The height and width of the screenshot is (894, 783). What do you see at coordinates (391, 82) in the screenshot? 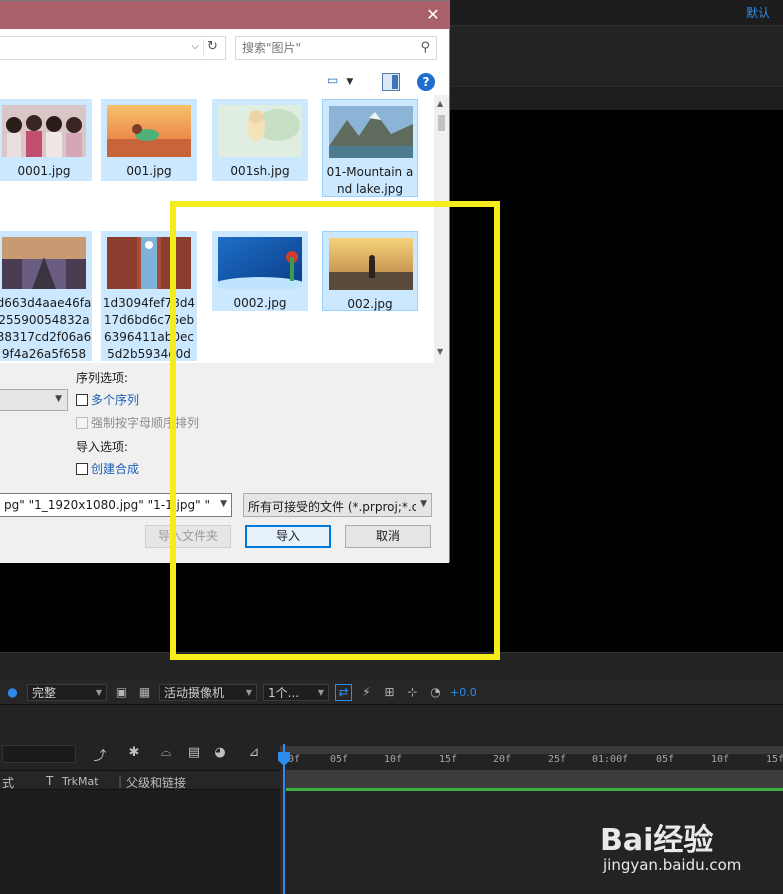
I see `preview-pane-button` at bounding box center [391, 82].